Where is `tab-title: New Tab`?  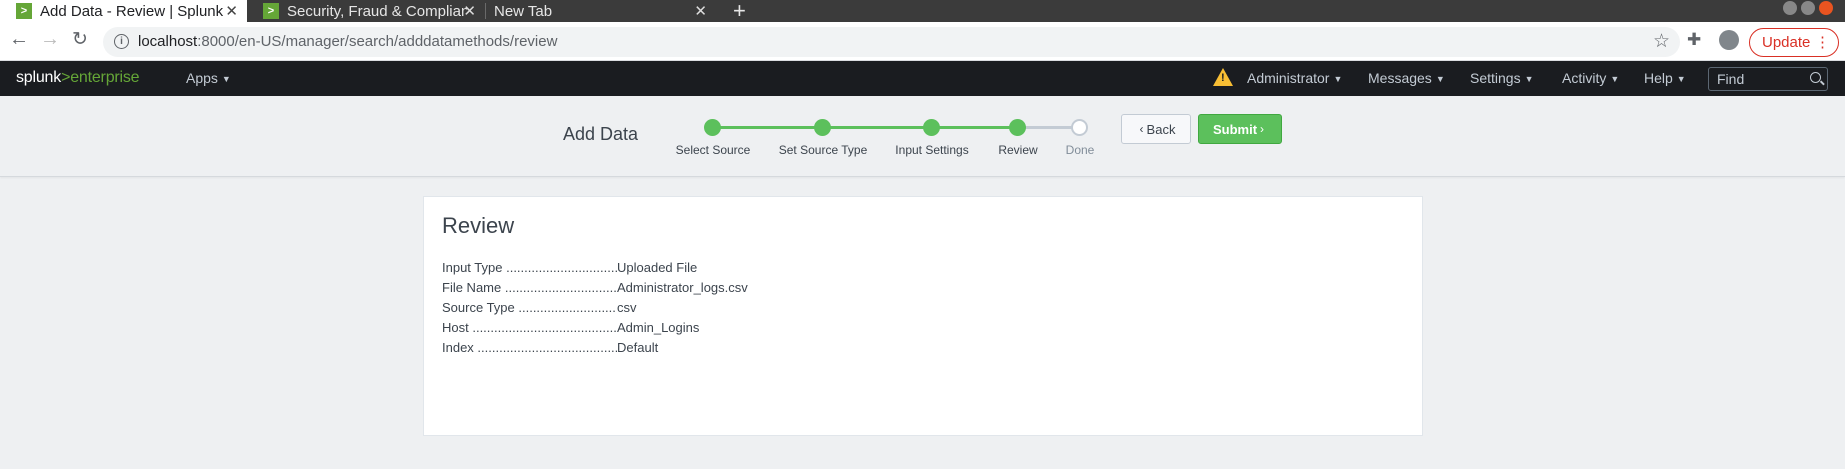
tab-title: New Tab is located at coordinates (523, 11).